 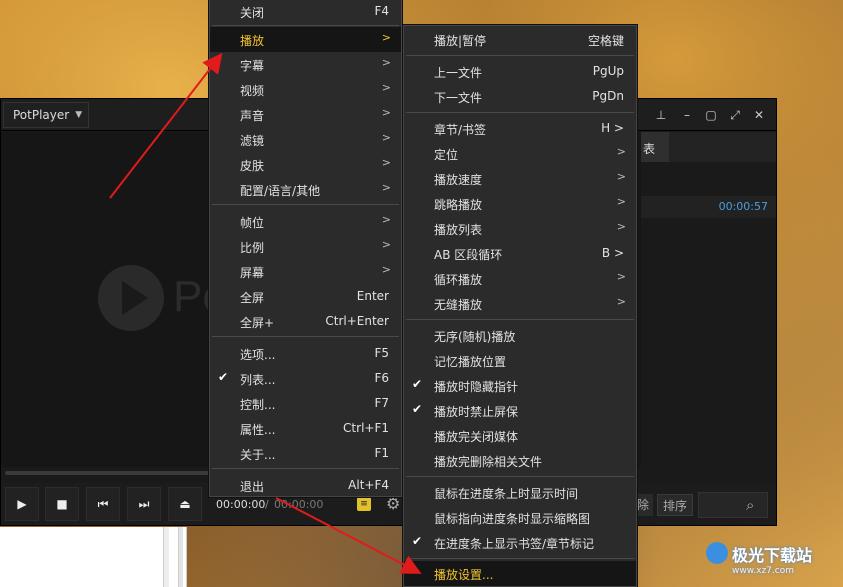 I want to click on total-time: 00:00:00, so click(x=299, y=504).